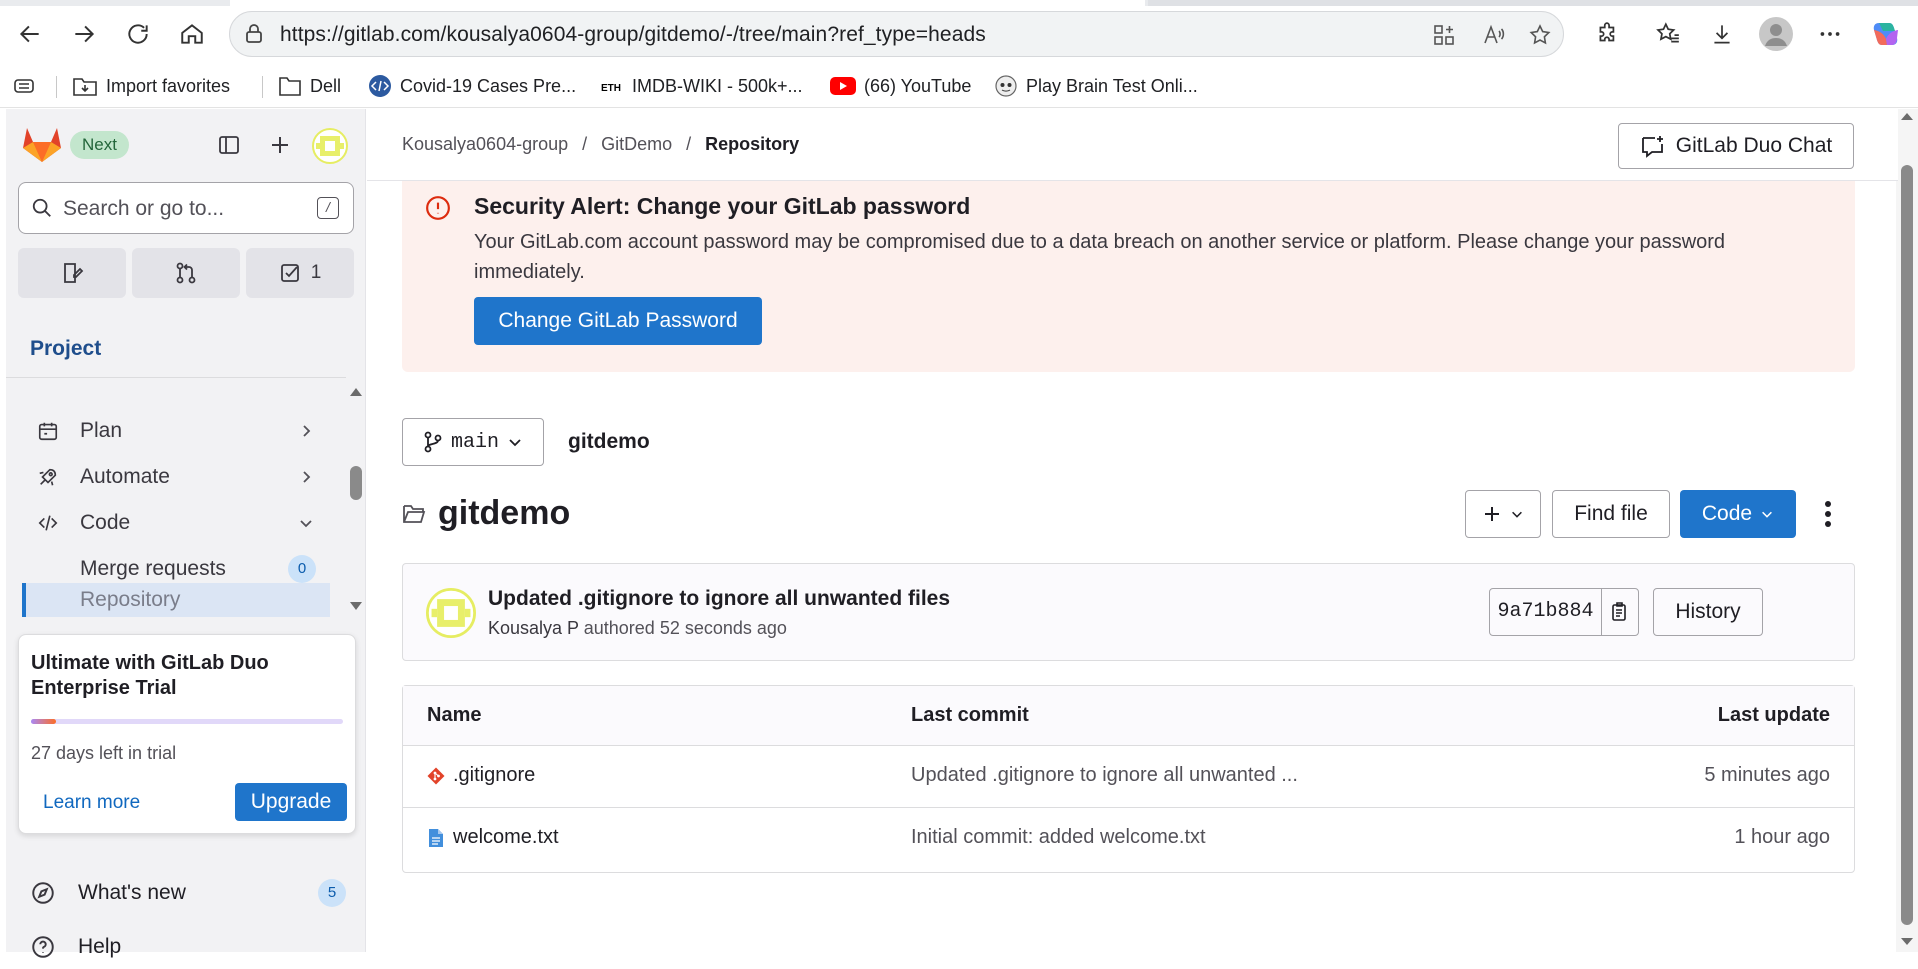  What do you see at coordinates (723, 628) in the screenshot?
I see `commit-time: 52 seconds ago` at bounding box center [723, 628].